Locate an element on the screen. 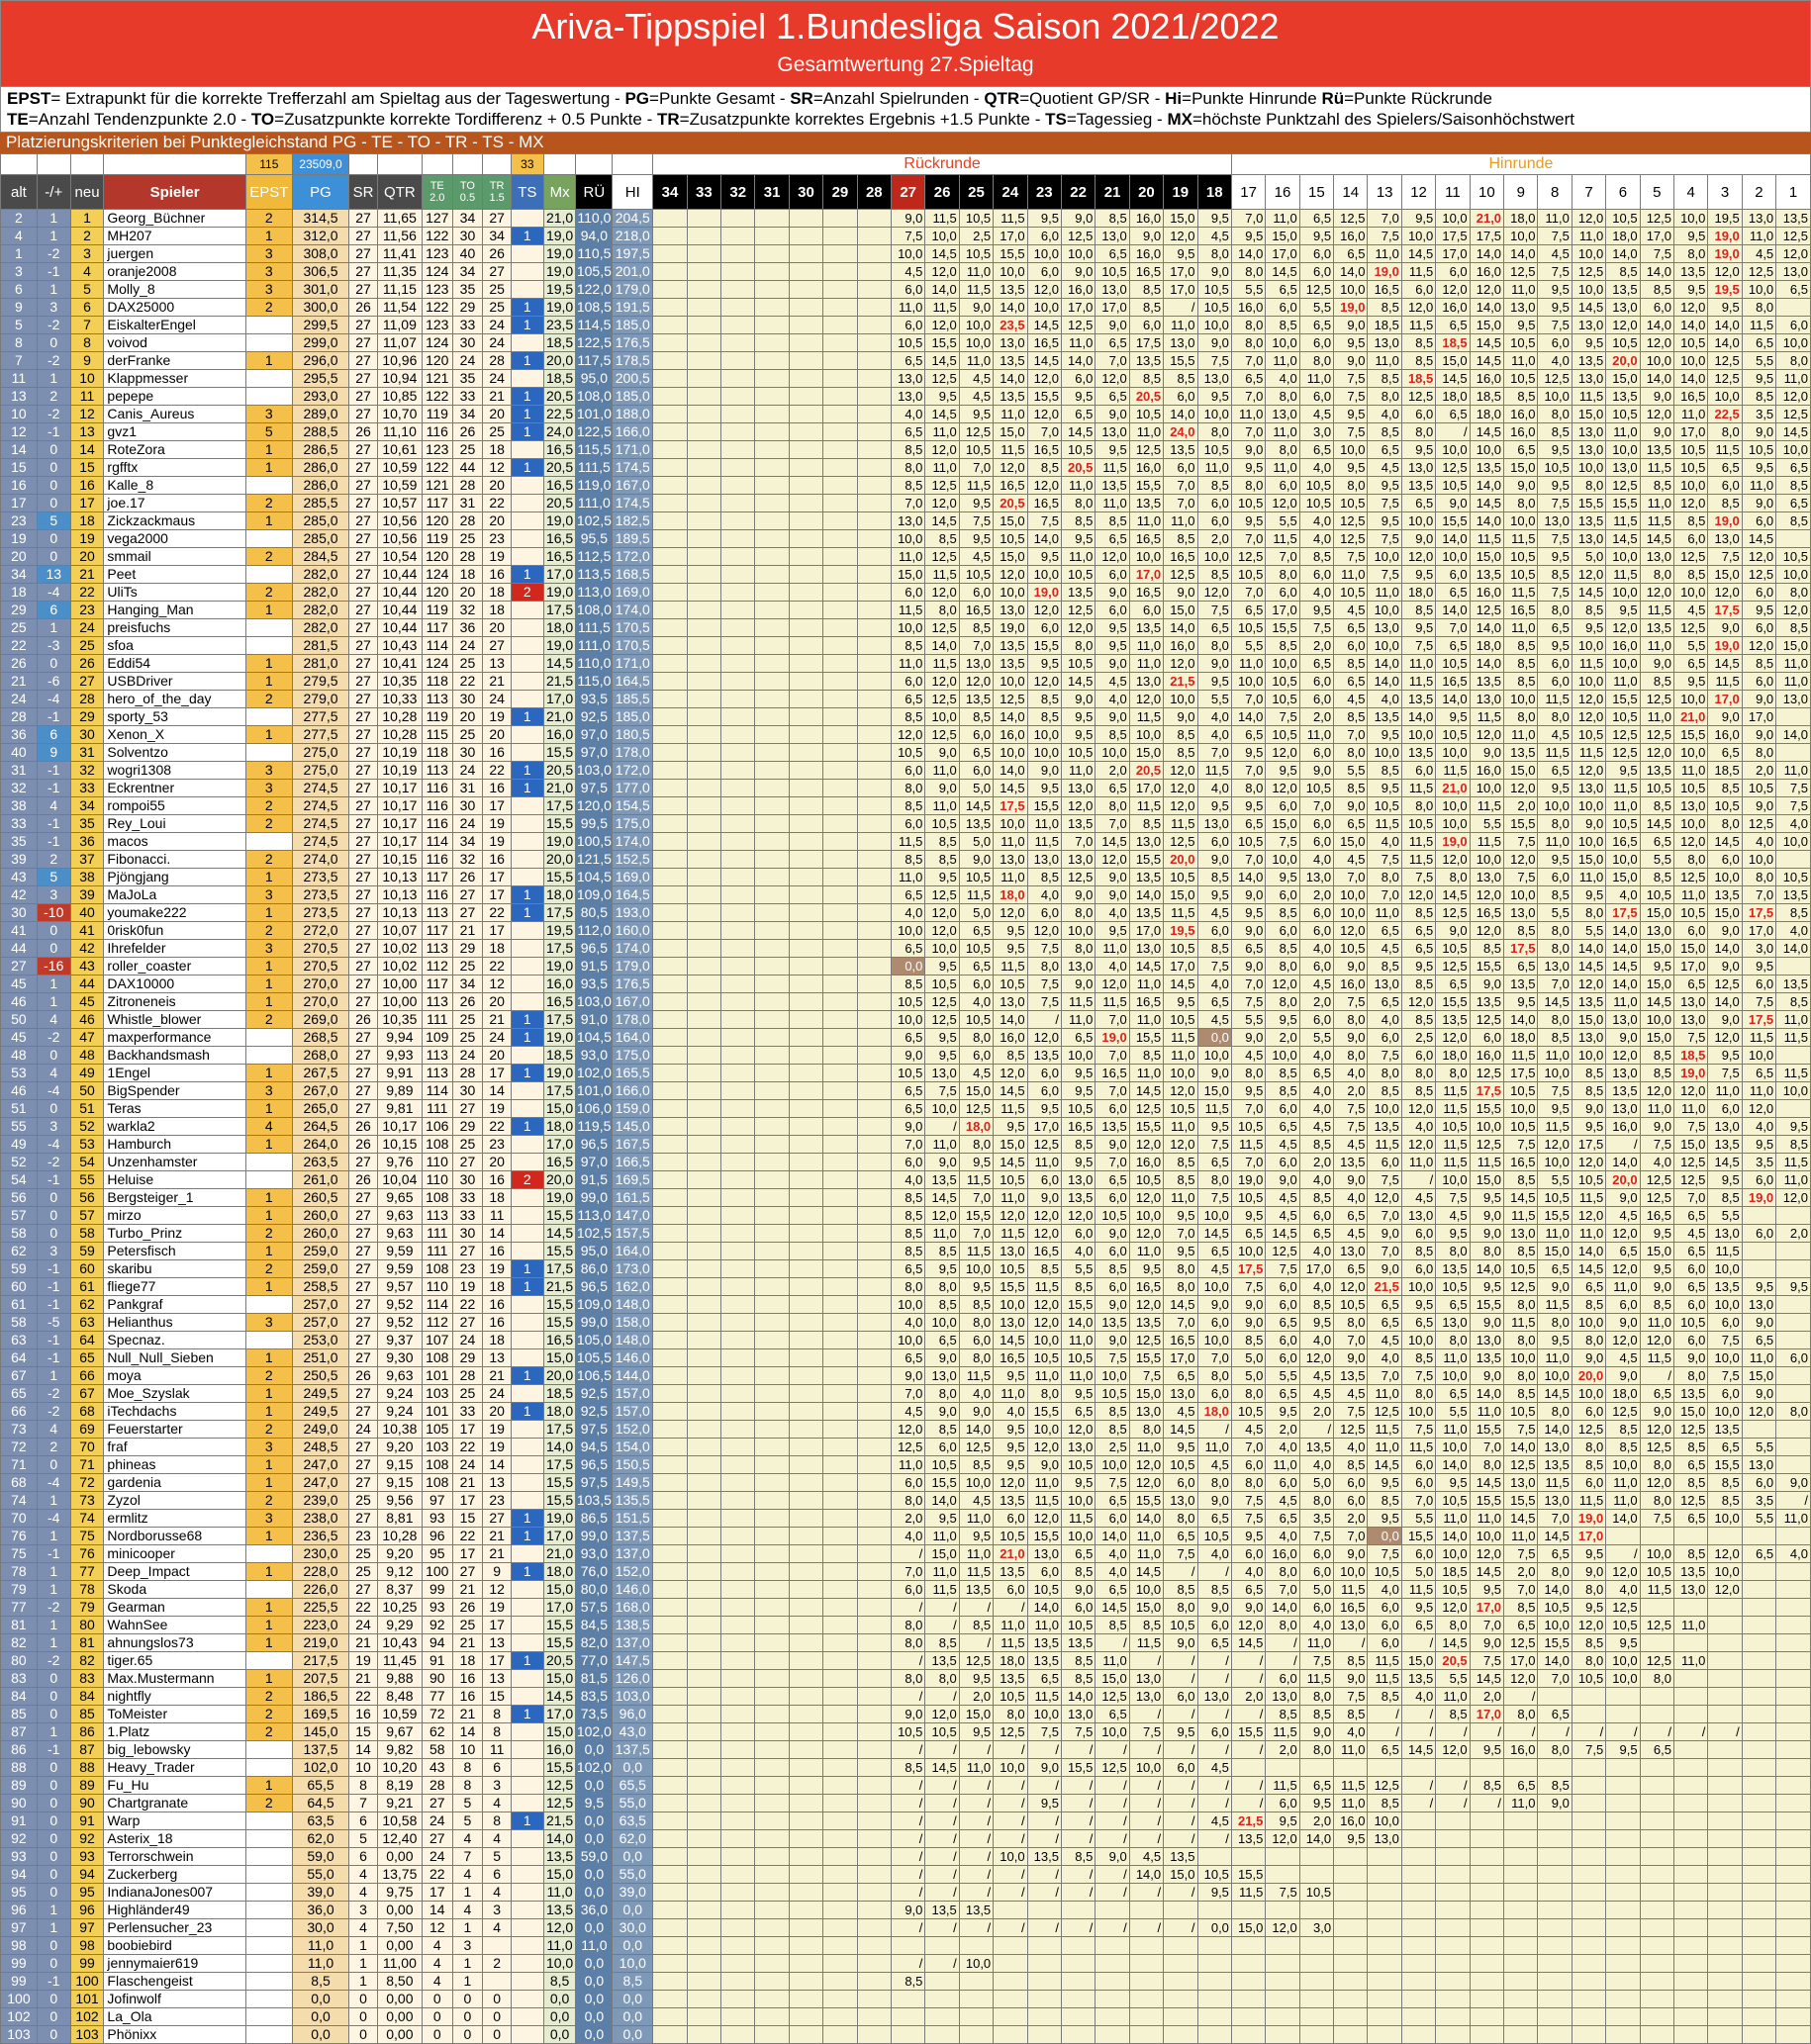 This screenshot has height=2044, width=1811. cell-hi: 145,0 is located at coordinates (633, 1126).